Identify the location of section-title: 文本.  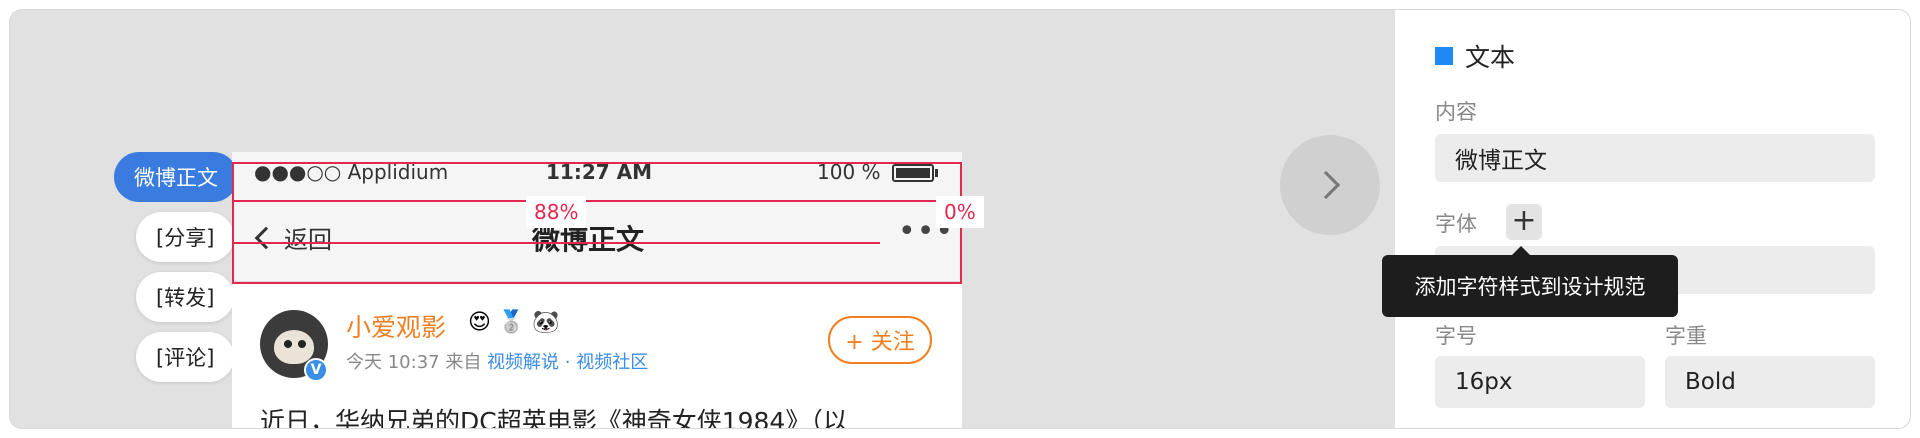
(1475, 56).